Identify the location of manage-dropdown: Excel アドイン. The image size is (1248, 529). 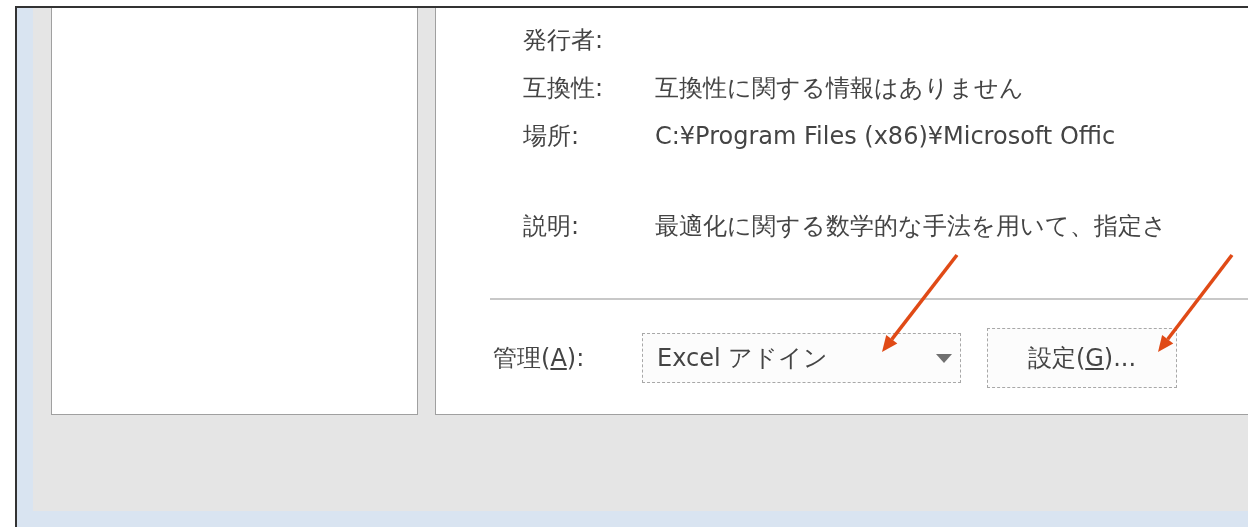
(801, 358).